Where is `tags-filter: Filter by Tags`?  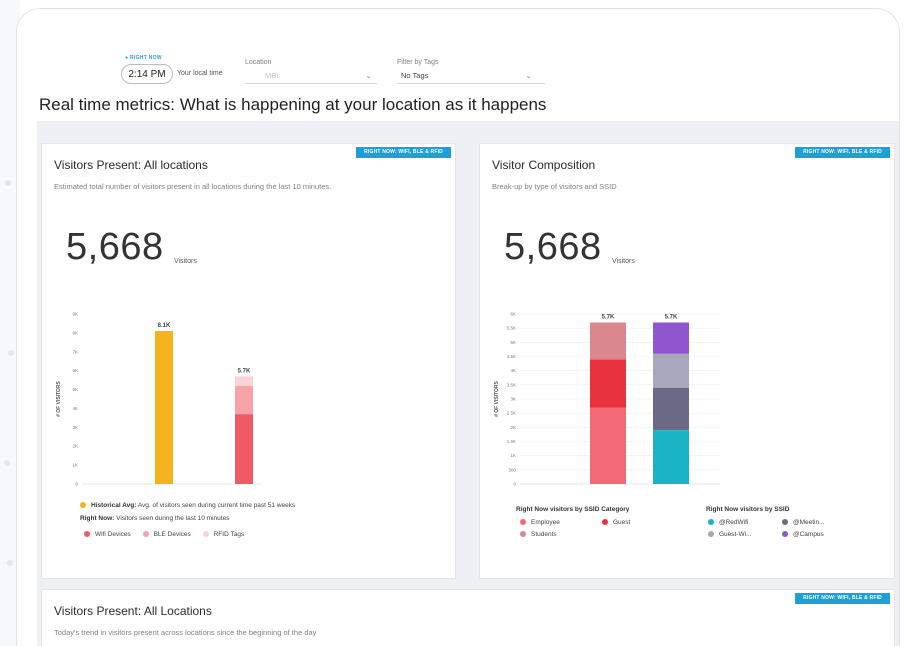
tags-filter: Filter by Tags is located at coordinates (418, 62).